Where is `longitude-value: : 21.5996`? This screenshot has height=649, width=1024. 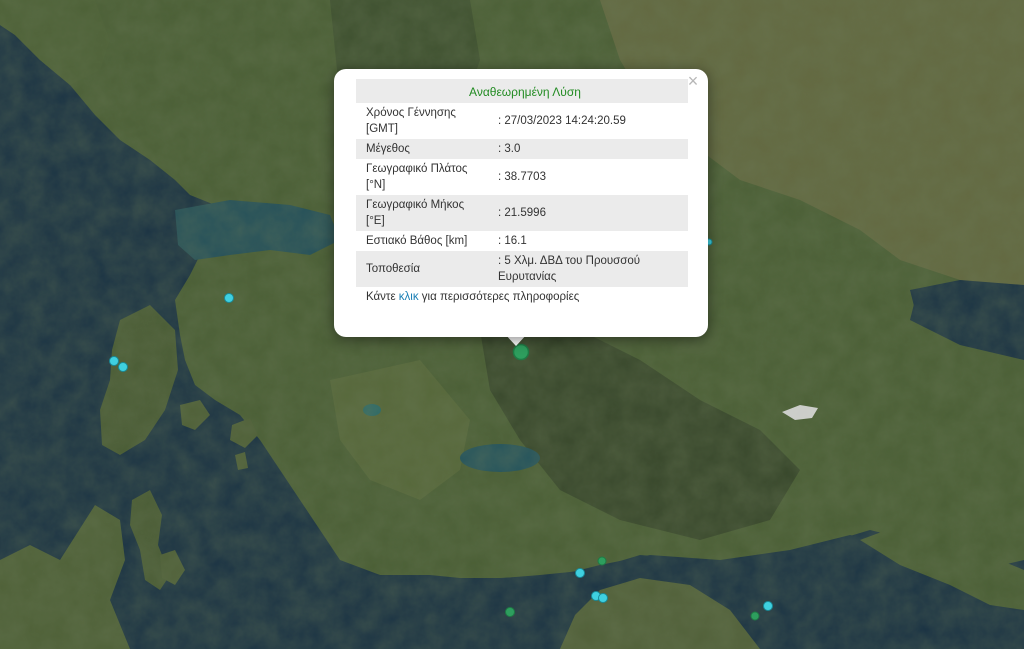 longitude-value: : 21.5996 is located at coordinates (588, 213).